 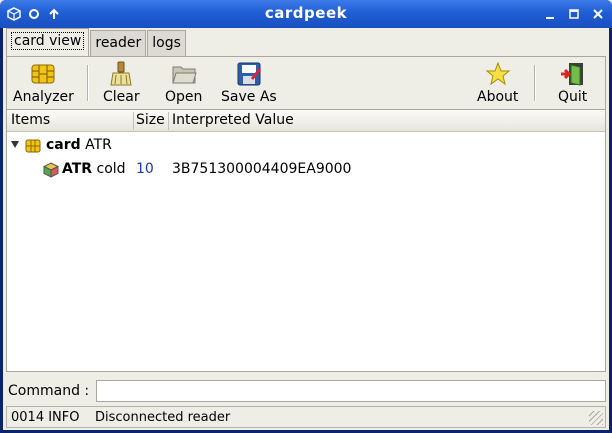 What do you see at coordinates (118, 43) in the screenshot?
I see `tab-reader: reader` at bounding box center [118, 43].